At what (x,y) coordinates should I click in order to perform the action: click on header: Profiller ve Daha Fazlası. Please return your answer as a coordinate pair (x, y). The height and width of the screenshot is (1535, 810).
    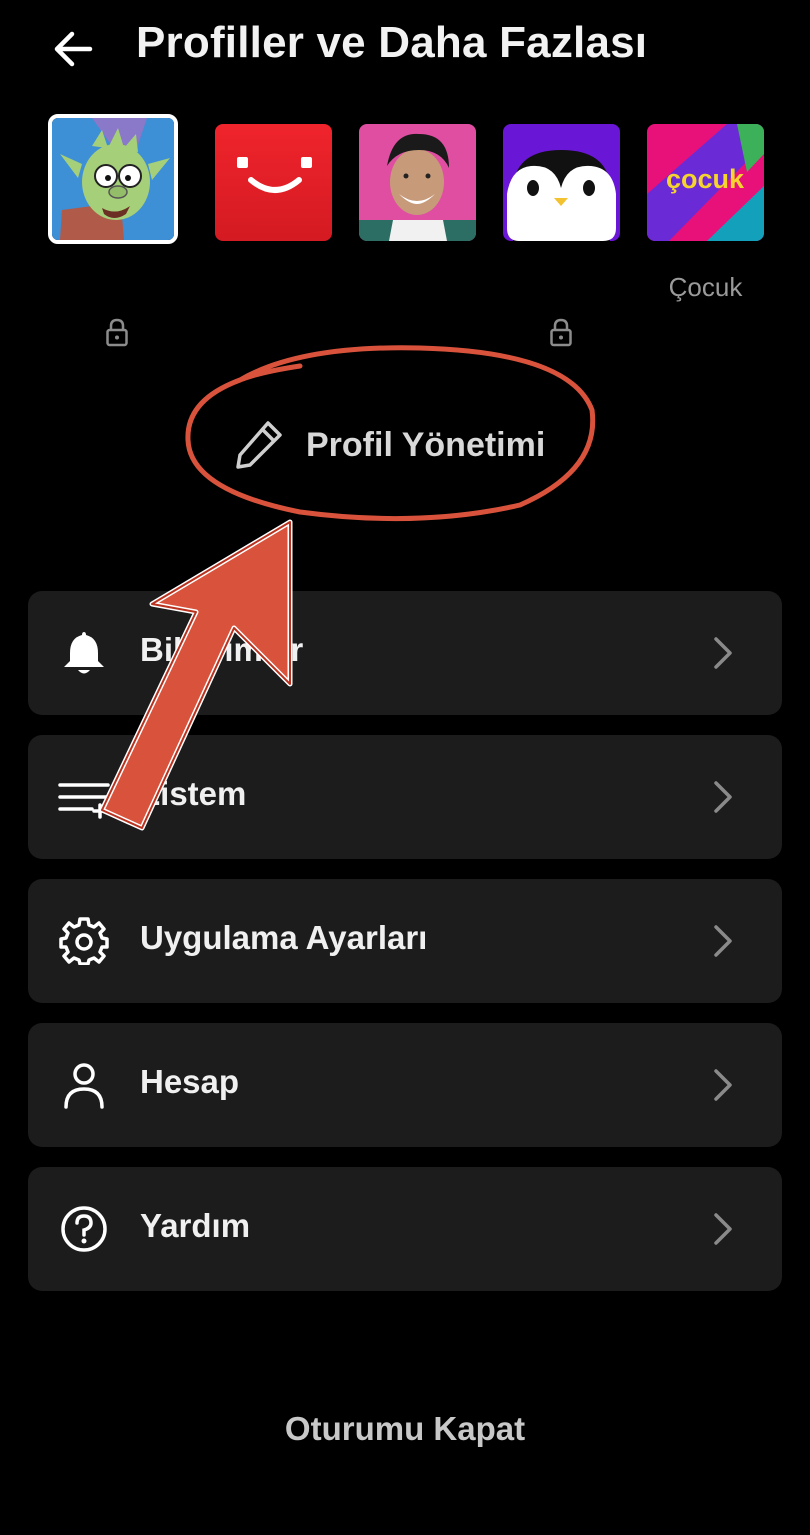
    Looking at the image, I should click on (405, 50).